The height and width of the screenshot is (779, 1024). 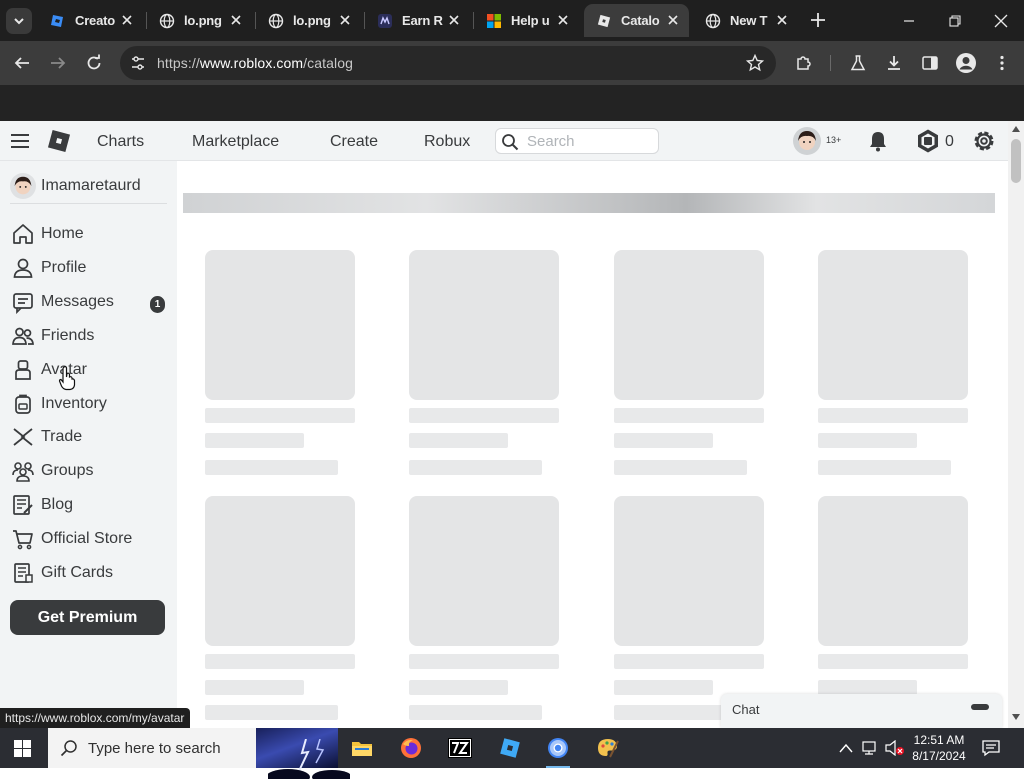 What do you see at coordinates (90, 302) in the screenshot?
I see `sidebar-item-messages: Messages` at bounding box center [90, 302].